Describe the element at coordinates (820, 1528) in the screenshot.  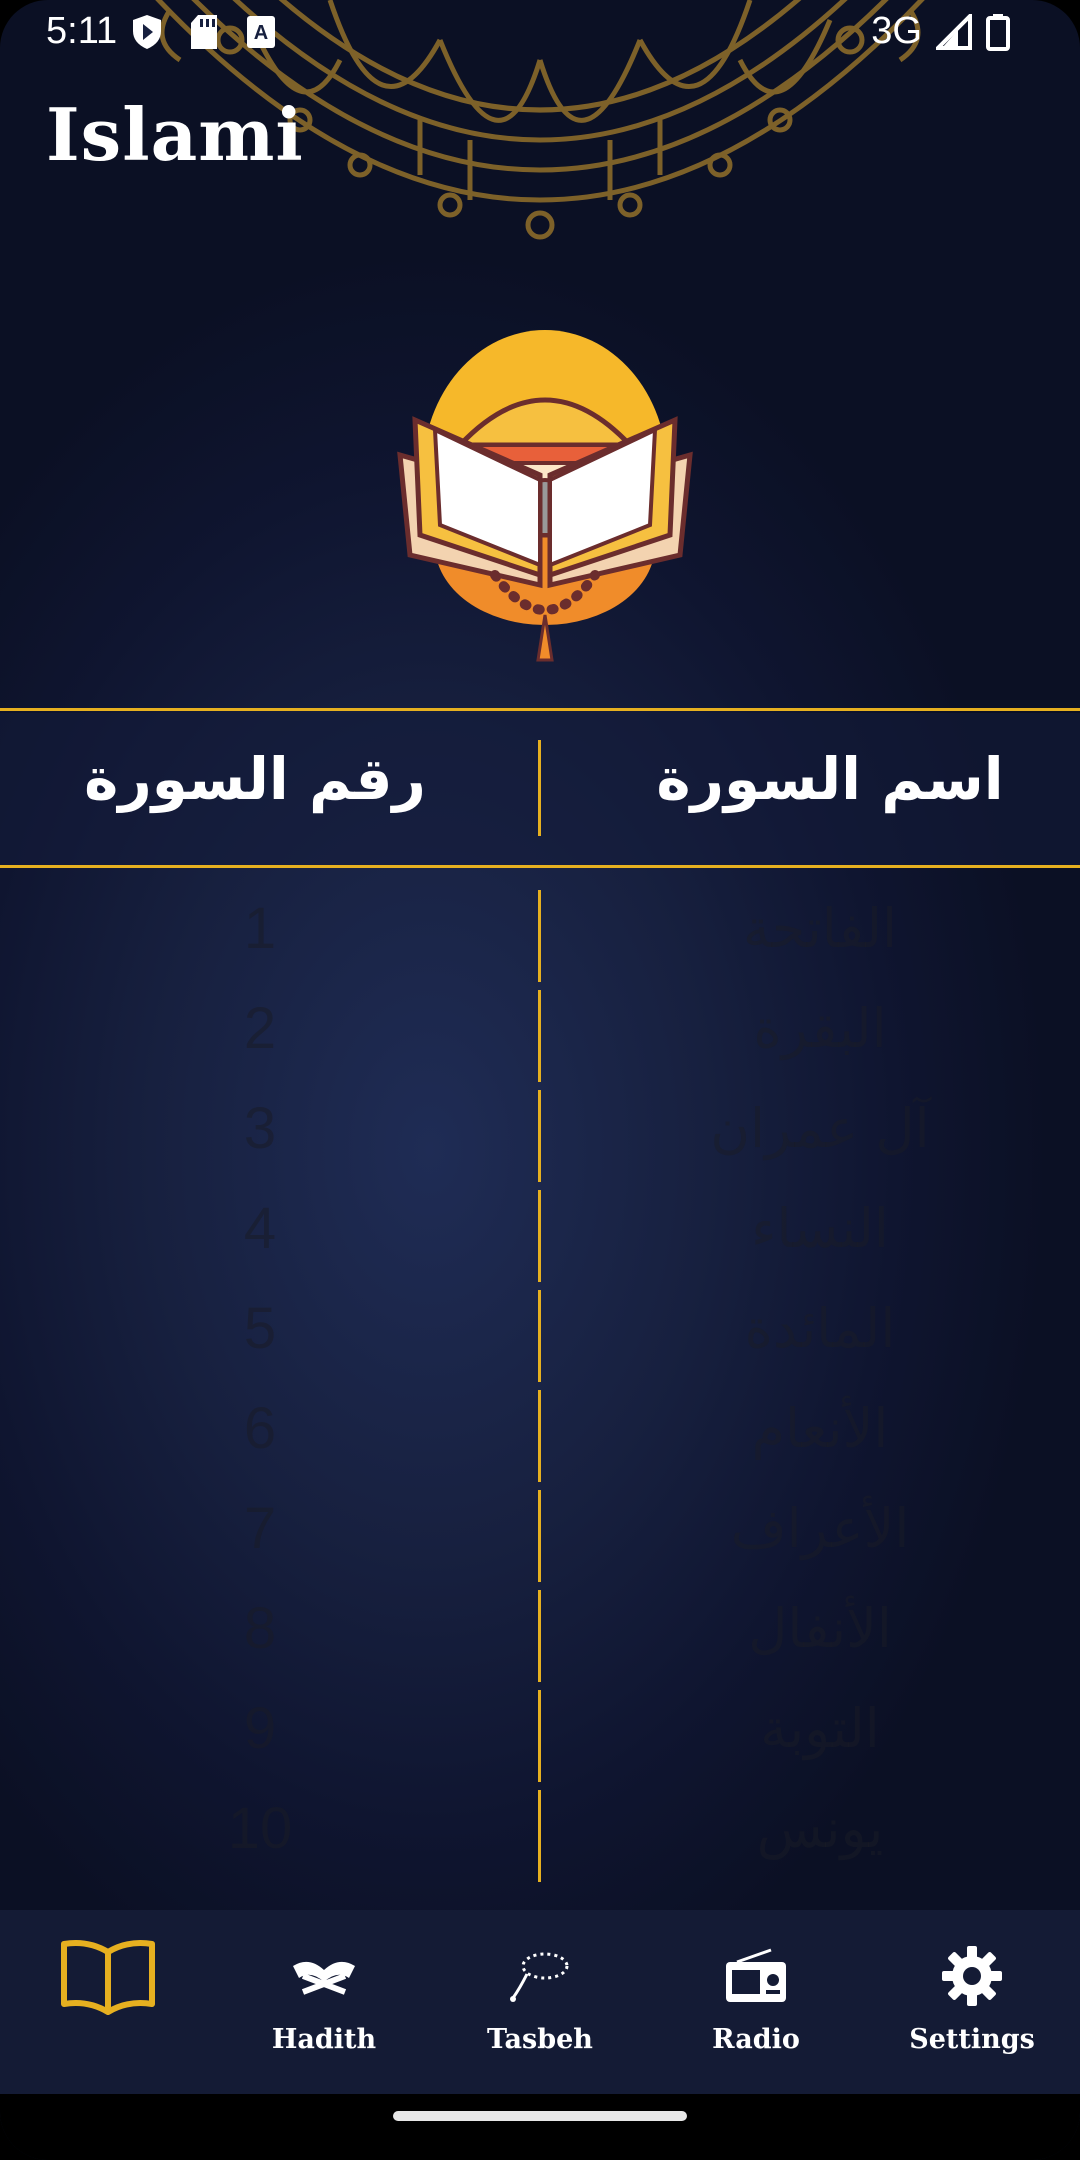
I see `surah-name: الأعراف` at that location.